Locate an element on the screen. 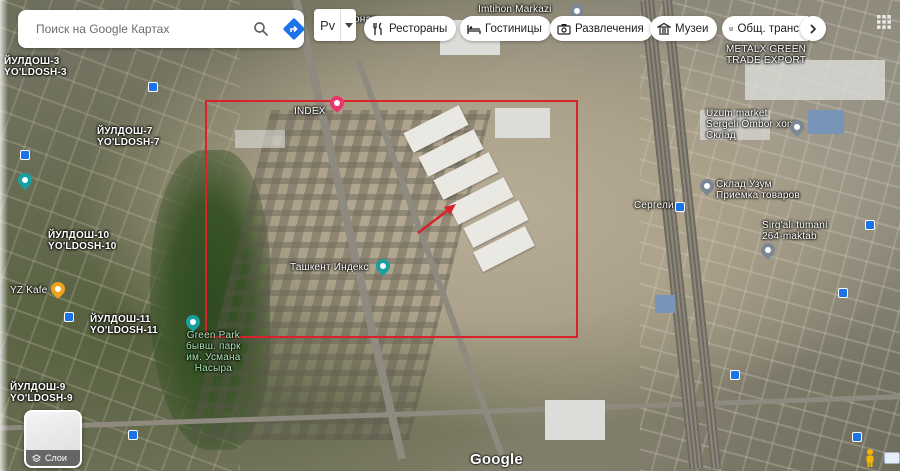 The height and width of the screenshot is (471, 900). map-filter-dropdown: Рv is located at coordinates (335, 25).